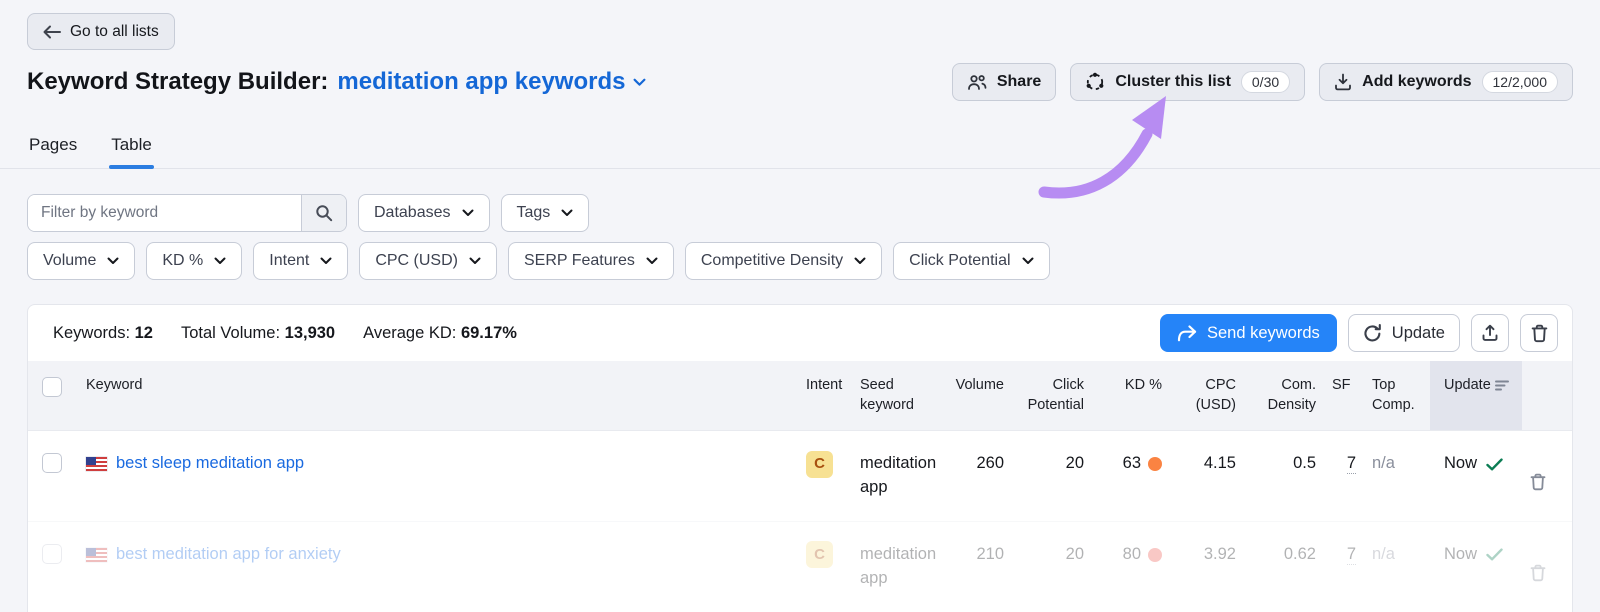  What do you see at coordinates (1052, 395) in the screenshot?
I see `header-click-potential: Click Potential` at bounding box center [1052, 395].